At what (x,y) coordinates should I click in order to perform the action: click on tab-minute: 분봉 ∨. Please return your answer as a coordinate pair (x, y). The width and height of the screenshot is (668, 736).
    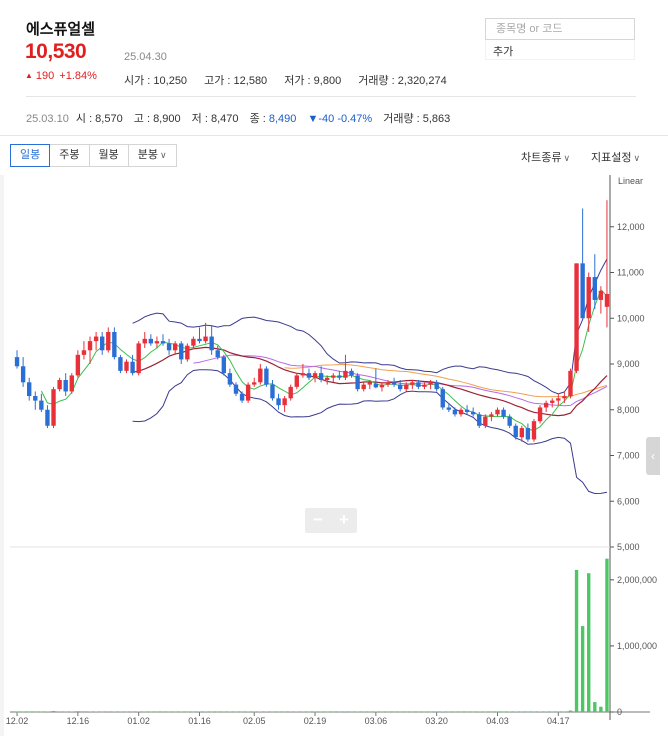
    Looking at the image, I should click on (152, 155).